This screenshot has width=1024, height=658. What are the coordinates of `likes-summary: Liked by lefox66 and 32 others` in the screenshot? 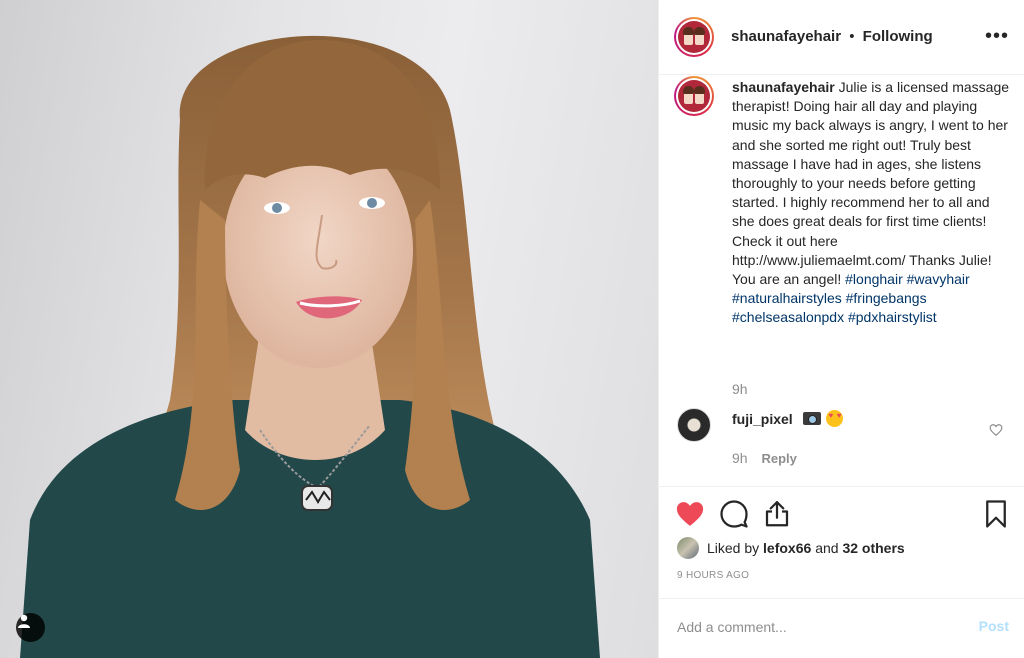 It's located at (791, 548).